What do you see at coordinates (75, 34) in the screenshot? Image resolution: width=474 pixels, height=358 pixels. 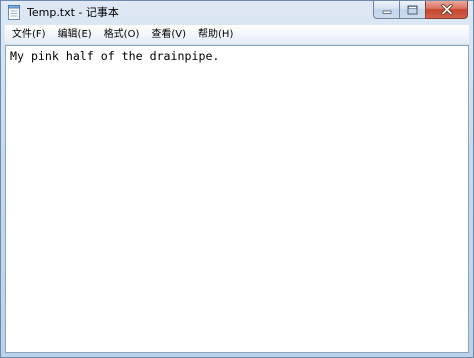 I see `menu-edit: 编辑(E)` at bounding box center [75, 34].